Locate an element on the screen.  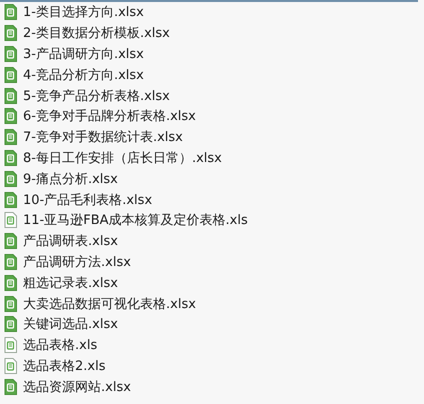
file-name: 大卖选品数据可视化表格.xlsx is located at coordinates (109, 303).